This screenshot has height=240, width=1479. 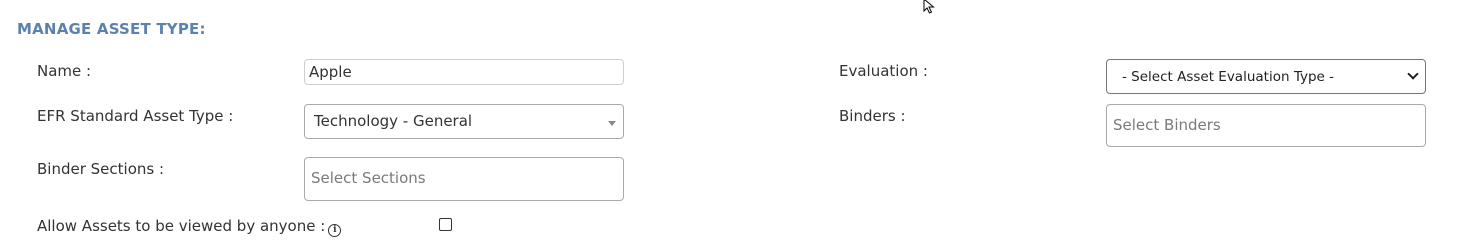 I want to click on allow-assets-viewed-checkbox, so click(x=445, y=224).